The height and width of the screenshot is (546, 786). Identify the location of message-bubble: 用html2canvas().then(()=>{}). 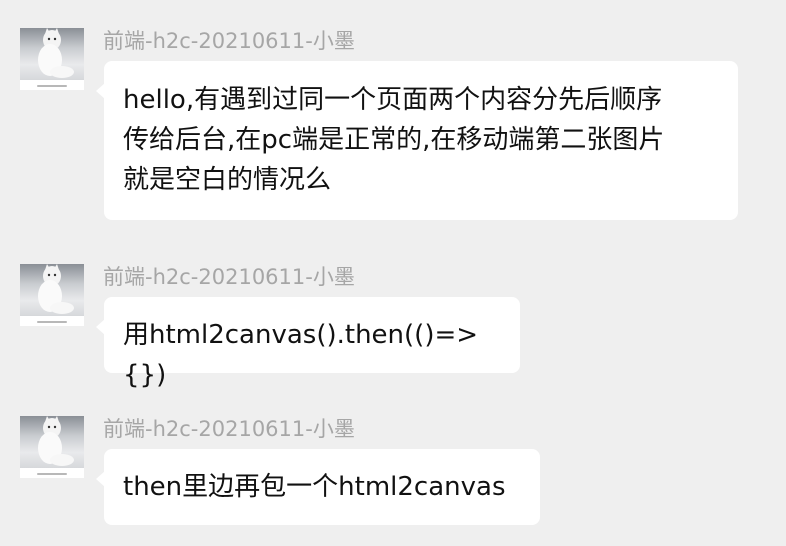
(308, 343).